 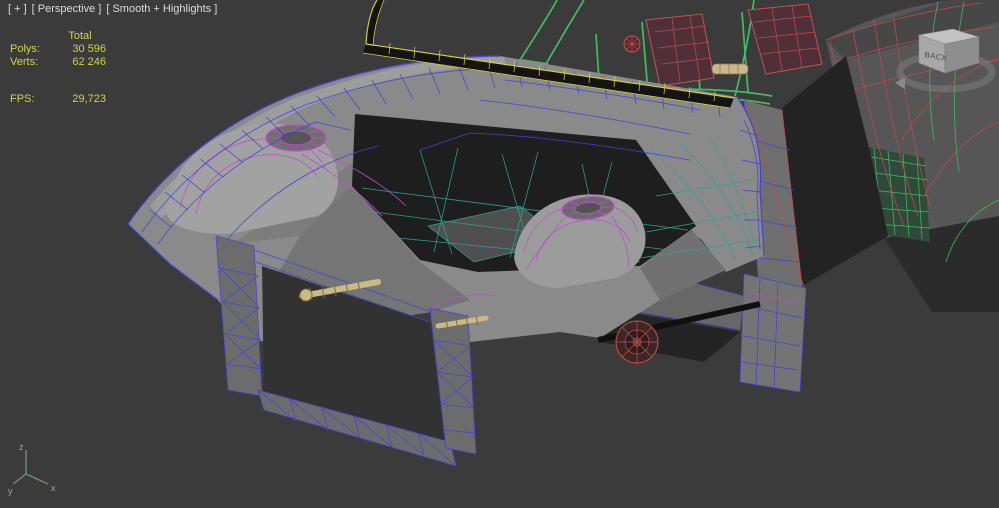 What do you see at coordinates (89, 62) in the screenshot?
I see `stats-verts-value: 62 246` at bounding box center [89, 62].